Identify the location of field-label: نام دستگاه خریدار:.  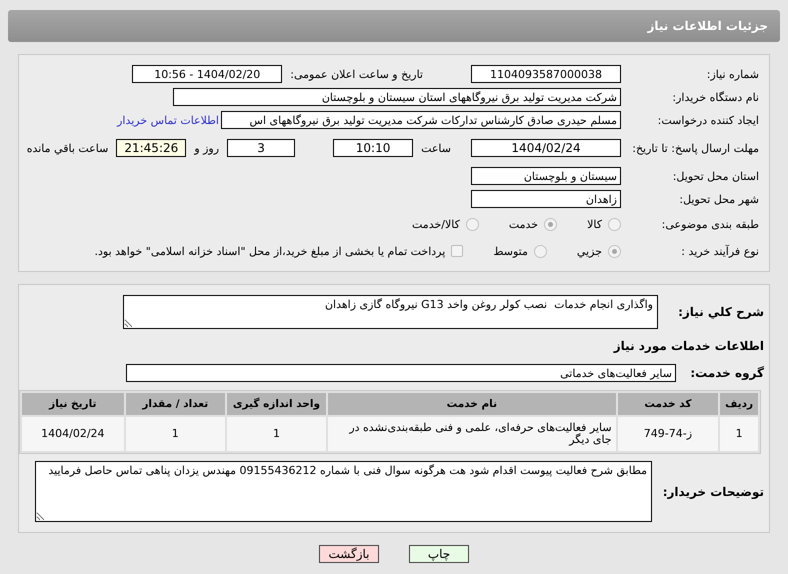
(715, 97).